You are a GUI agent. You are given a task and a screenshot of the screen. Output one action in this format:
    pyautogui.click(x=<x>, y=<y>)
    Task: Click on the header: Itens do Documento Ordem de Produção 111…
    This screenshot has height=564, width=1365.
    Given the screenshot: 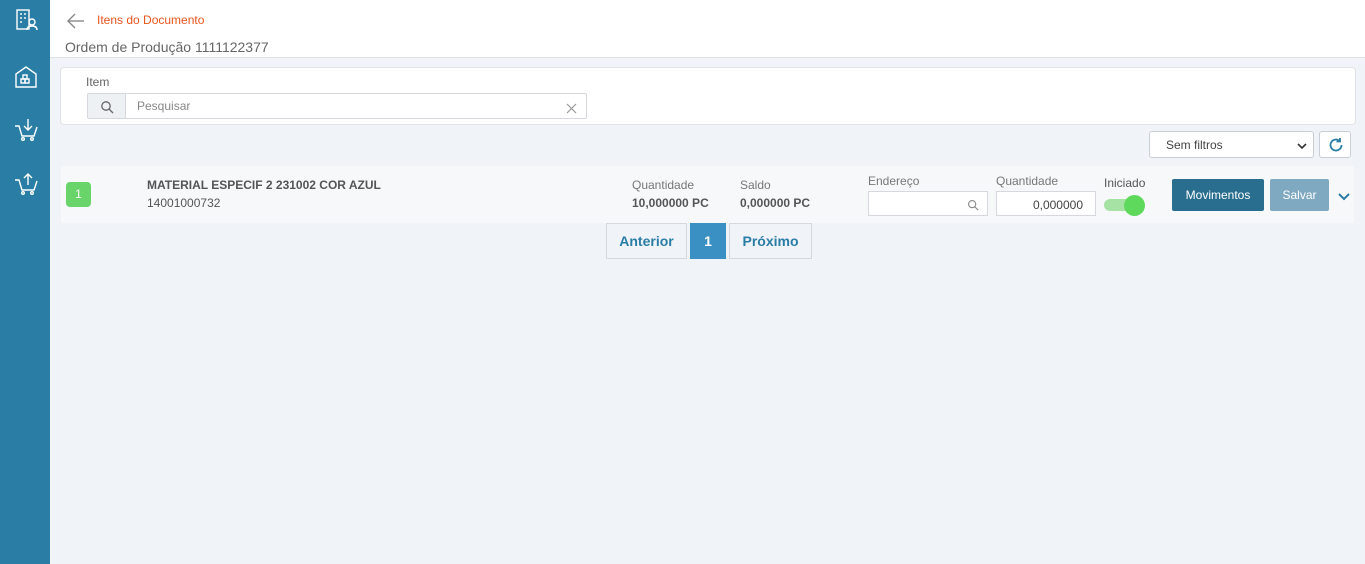 What is the action you would take?
    pyautogui.click(x=707, y=29)
    